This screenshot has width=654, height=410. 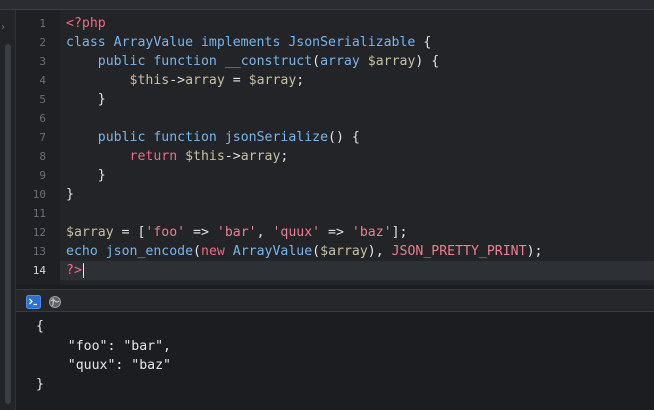 What do you see at coordinates (42, 99) in the screenshot?
I see `line-number: 5` at bounding box center [42, 99].